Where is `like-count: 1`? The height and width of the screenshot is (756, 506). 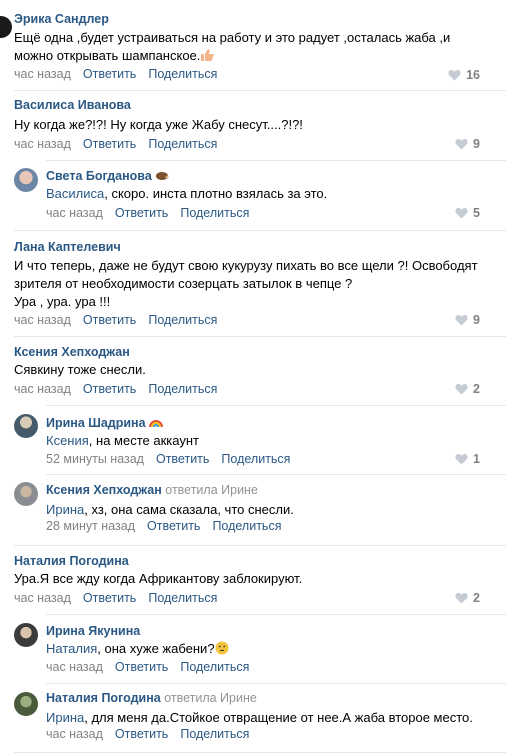 like-count: 1 is located at coordinates (476, 459).